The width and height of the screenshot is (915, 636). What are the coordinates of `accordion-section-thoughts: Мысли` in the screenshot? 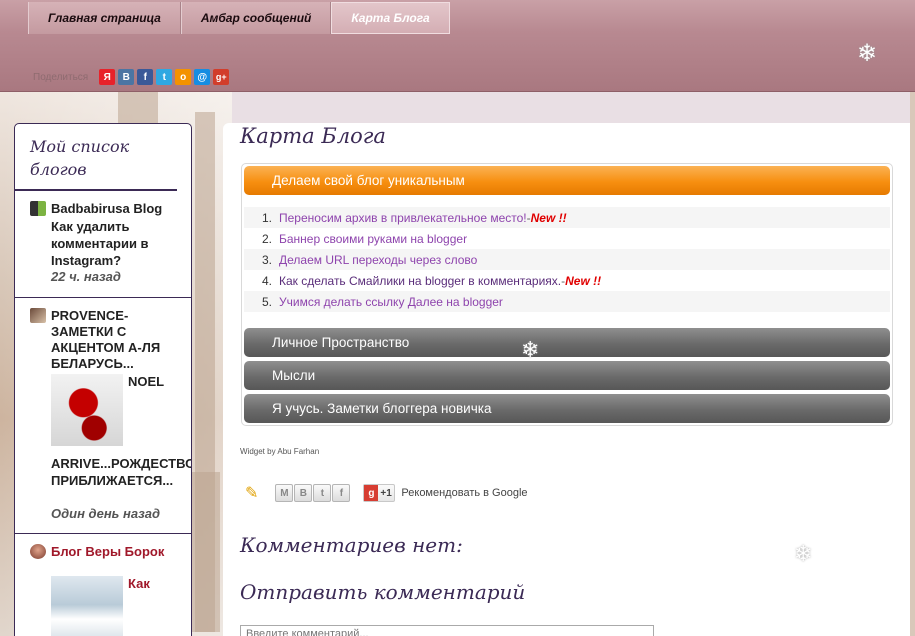 It's located at (567, 375).